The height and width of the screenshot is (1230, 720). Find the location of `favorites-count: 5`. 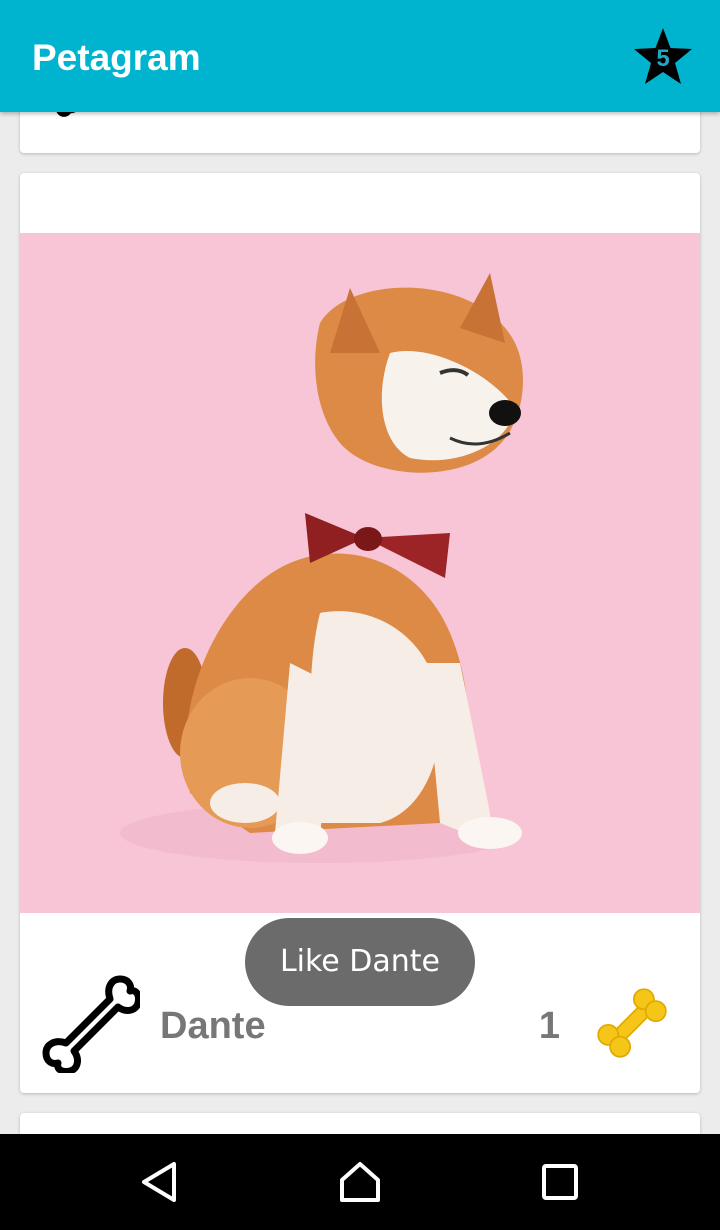

favorites-count: 5 is located at coordinates (663, 58).